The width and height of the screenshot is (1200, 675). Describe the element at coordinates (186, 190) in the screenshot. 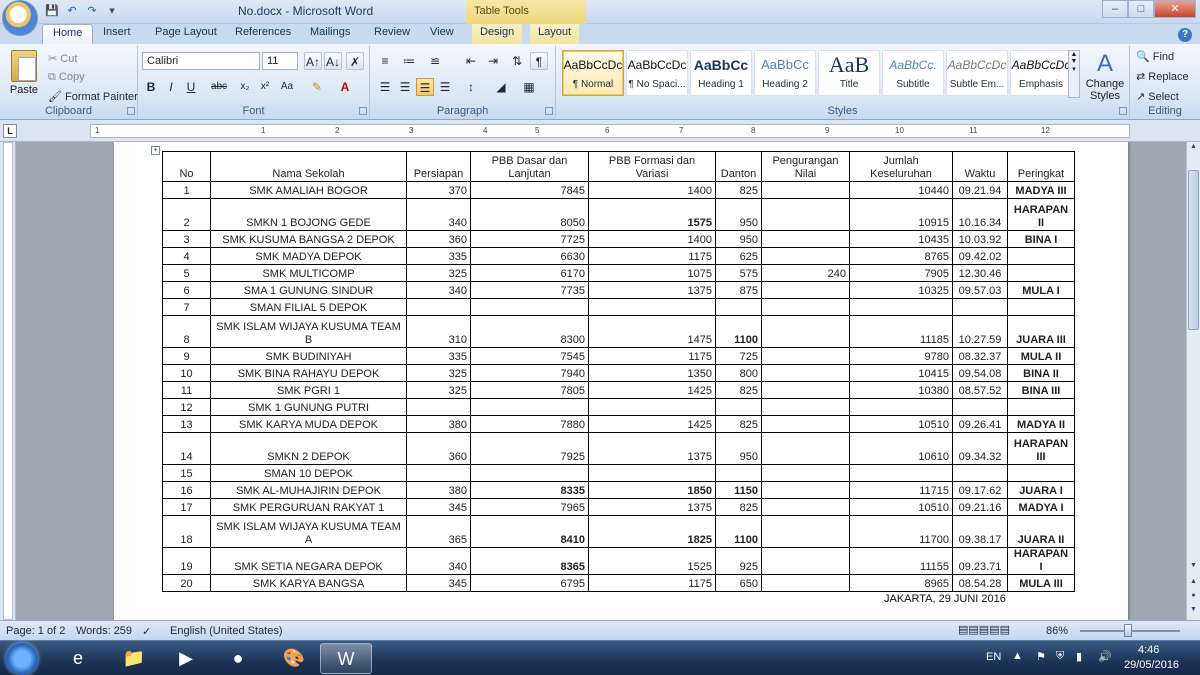

I see `table-cell: 1` at that location.